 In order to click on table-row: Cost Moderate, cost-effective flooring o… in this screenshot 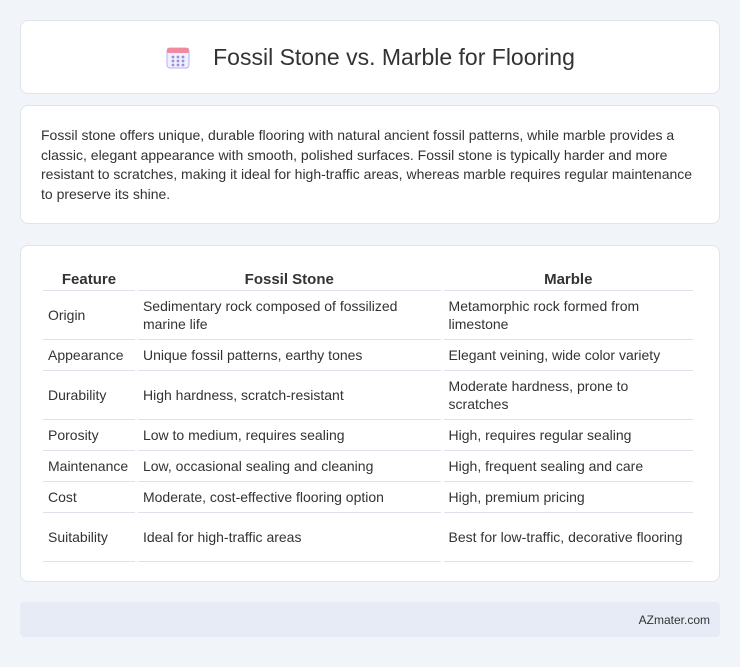, I will do `click(368, 497)`.